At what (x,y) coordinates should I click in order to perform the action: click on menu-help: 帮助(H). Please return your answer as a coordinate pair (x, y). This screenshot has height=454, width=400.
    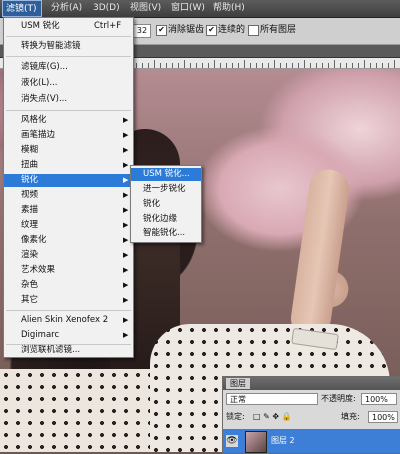
    Looking at the image, I should click on (229, 8).